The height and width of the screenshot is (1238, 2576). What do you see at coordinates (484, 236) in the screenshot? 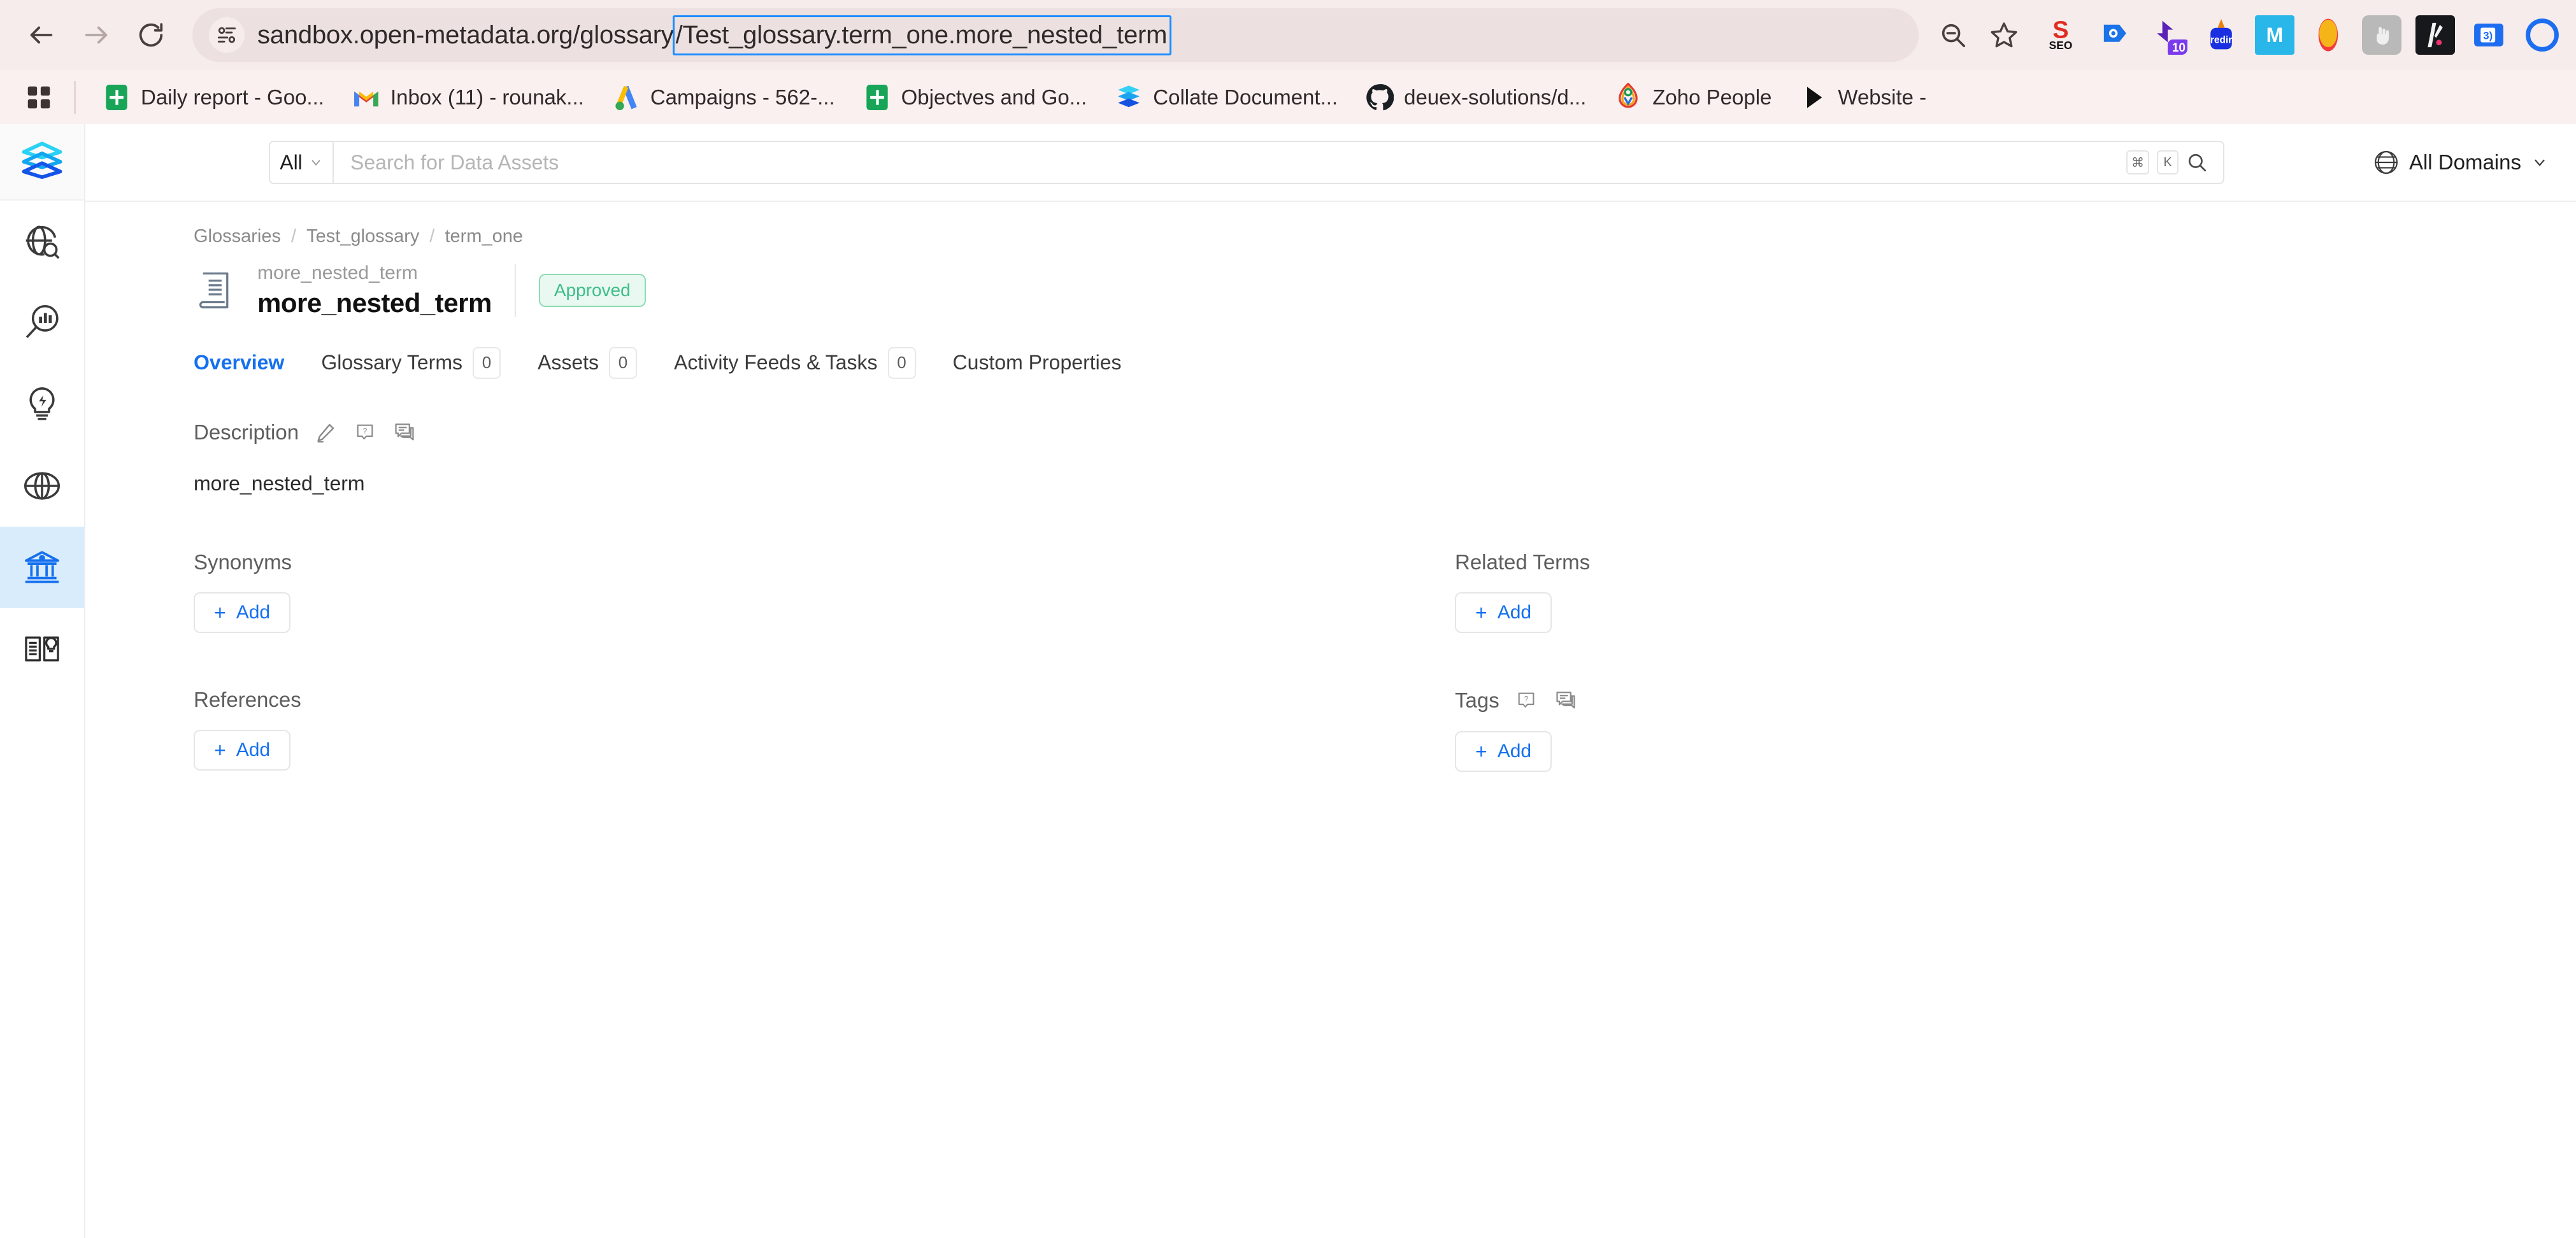
I see `breadcrumb-item-term-one: term_one` at bounding box center [484, 236].